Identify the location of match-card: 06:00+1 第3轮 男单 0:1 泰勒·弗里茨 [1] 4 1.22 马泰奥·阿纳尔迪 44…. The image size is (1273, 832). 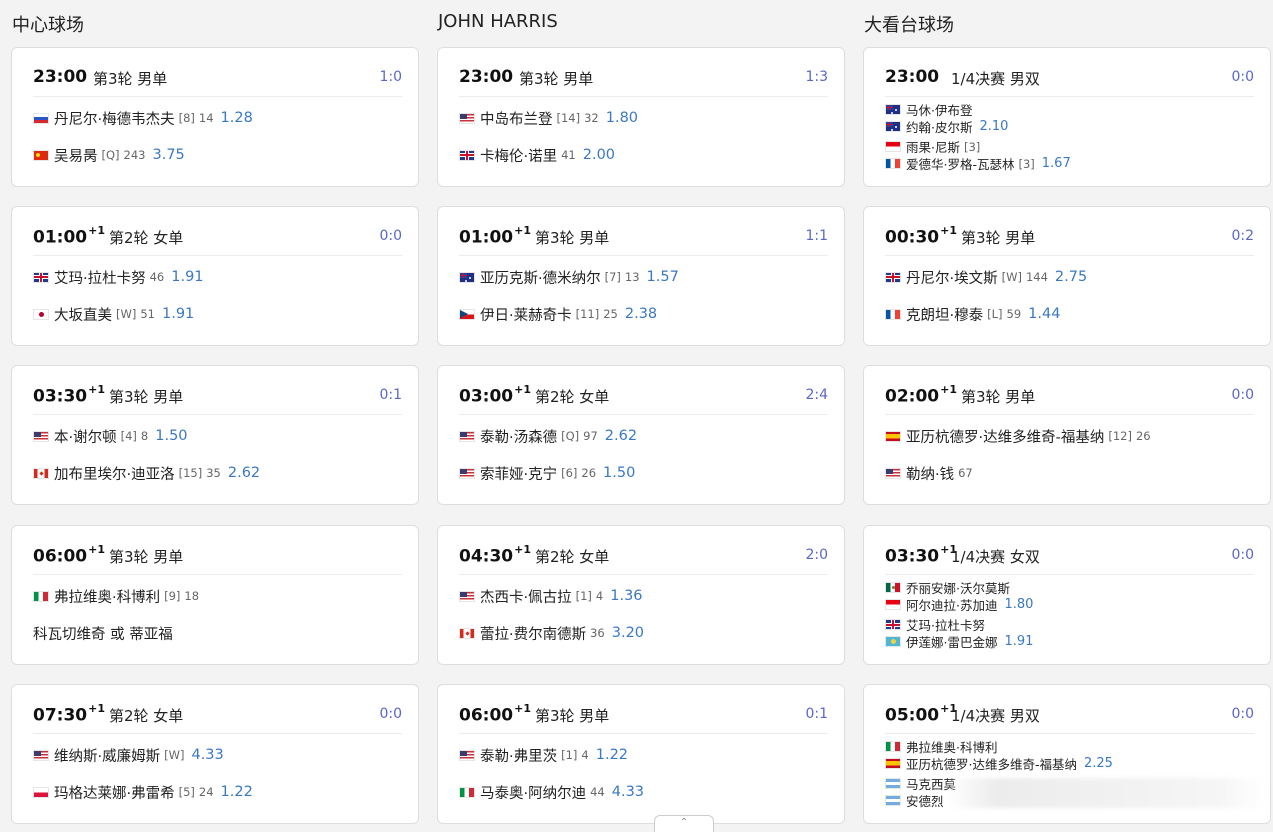
(641, 754).